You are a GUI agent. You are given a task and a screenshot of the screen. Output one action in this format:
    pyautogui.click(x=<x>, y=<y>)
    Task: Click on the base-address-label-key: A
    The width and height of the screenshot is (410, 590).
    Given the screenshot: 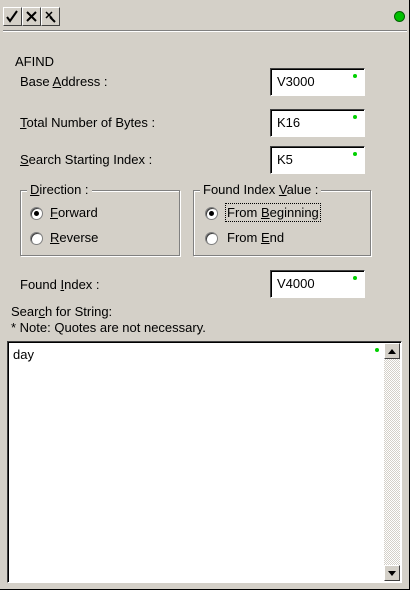 What is the action you would take?
    pyautogui.click(x=57, y=81)
    